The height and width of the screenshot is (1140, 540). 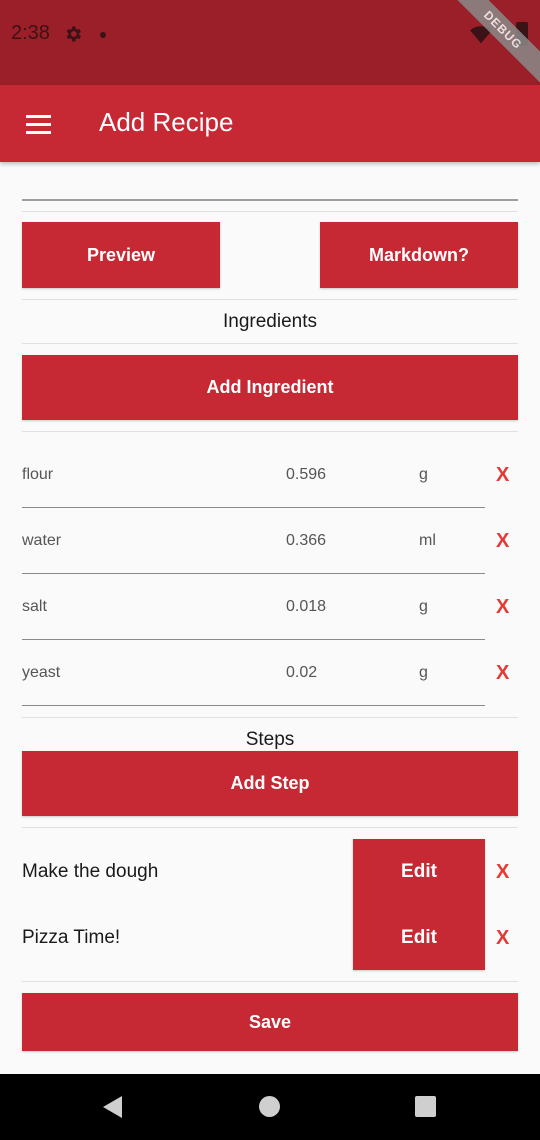 What do you see at coordinates (272, 476) in the screenshot?
I see `ingredient-row: flour 0.596 g X` at bounding box center [272, 476].